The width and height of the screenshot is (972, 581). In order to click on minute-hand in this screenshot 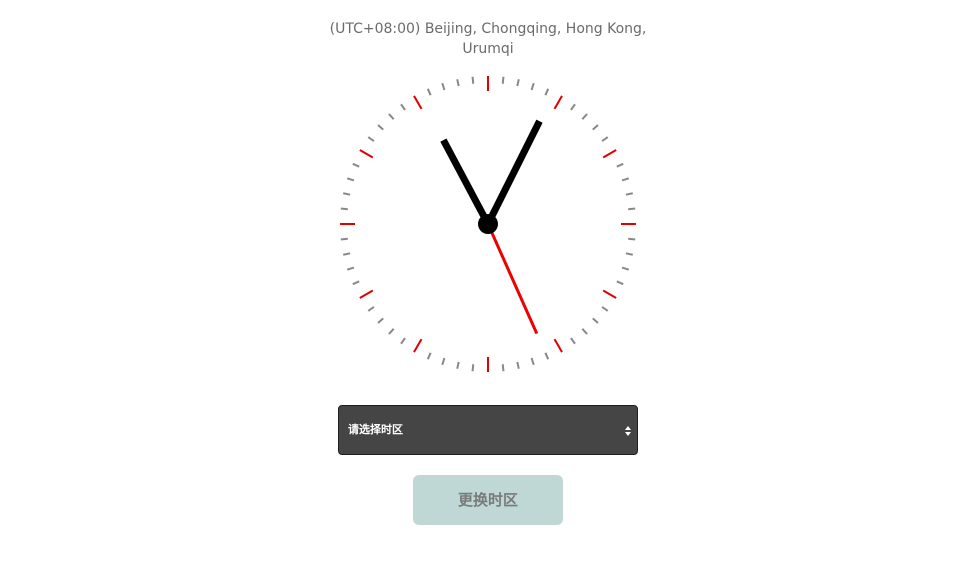, I will do `click(513, 172)`.